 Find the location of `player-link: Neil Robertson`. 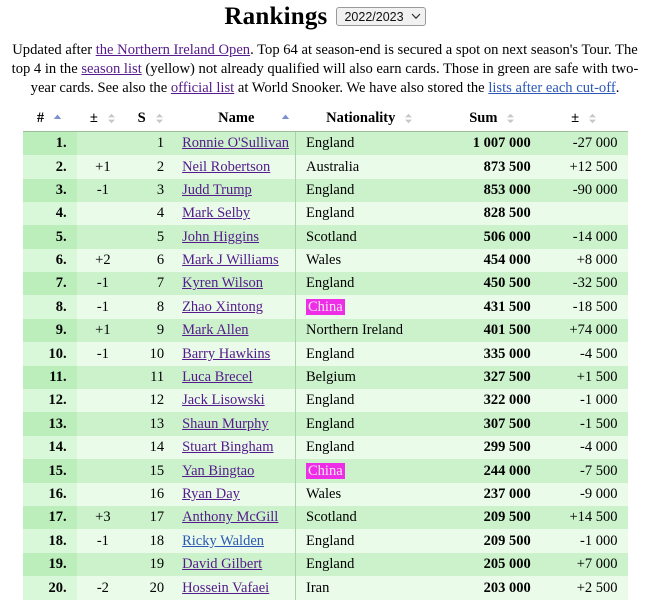

player-link: Neil Robertson is located at coordinates (226, 167).